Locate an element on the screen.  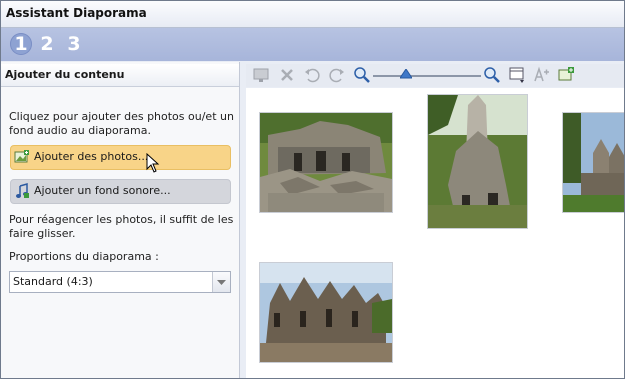
chevron-down-icon is located at coordinates (221, 282).